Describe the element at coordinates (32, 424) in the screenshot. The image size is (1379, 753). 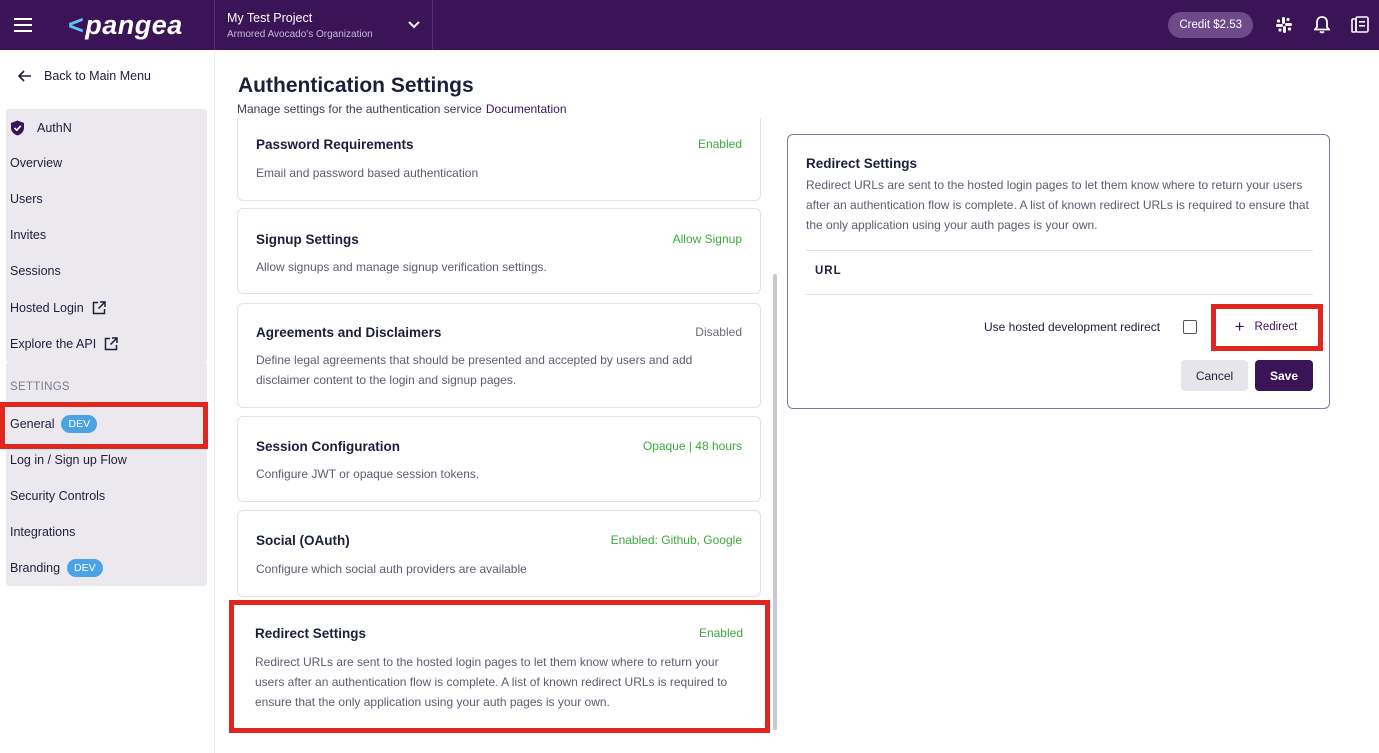
I see `sidebar-item-label: General` at that location.